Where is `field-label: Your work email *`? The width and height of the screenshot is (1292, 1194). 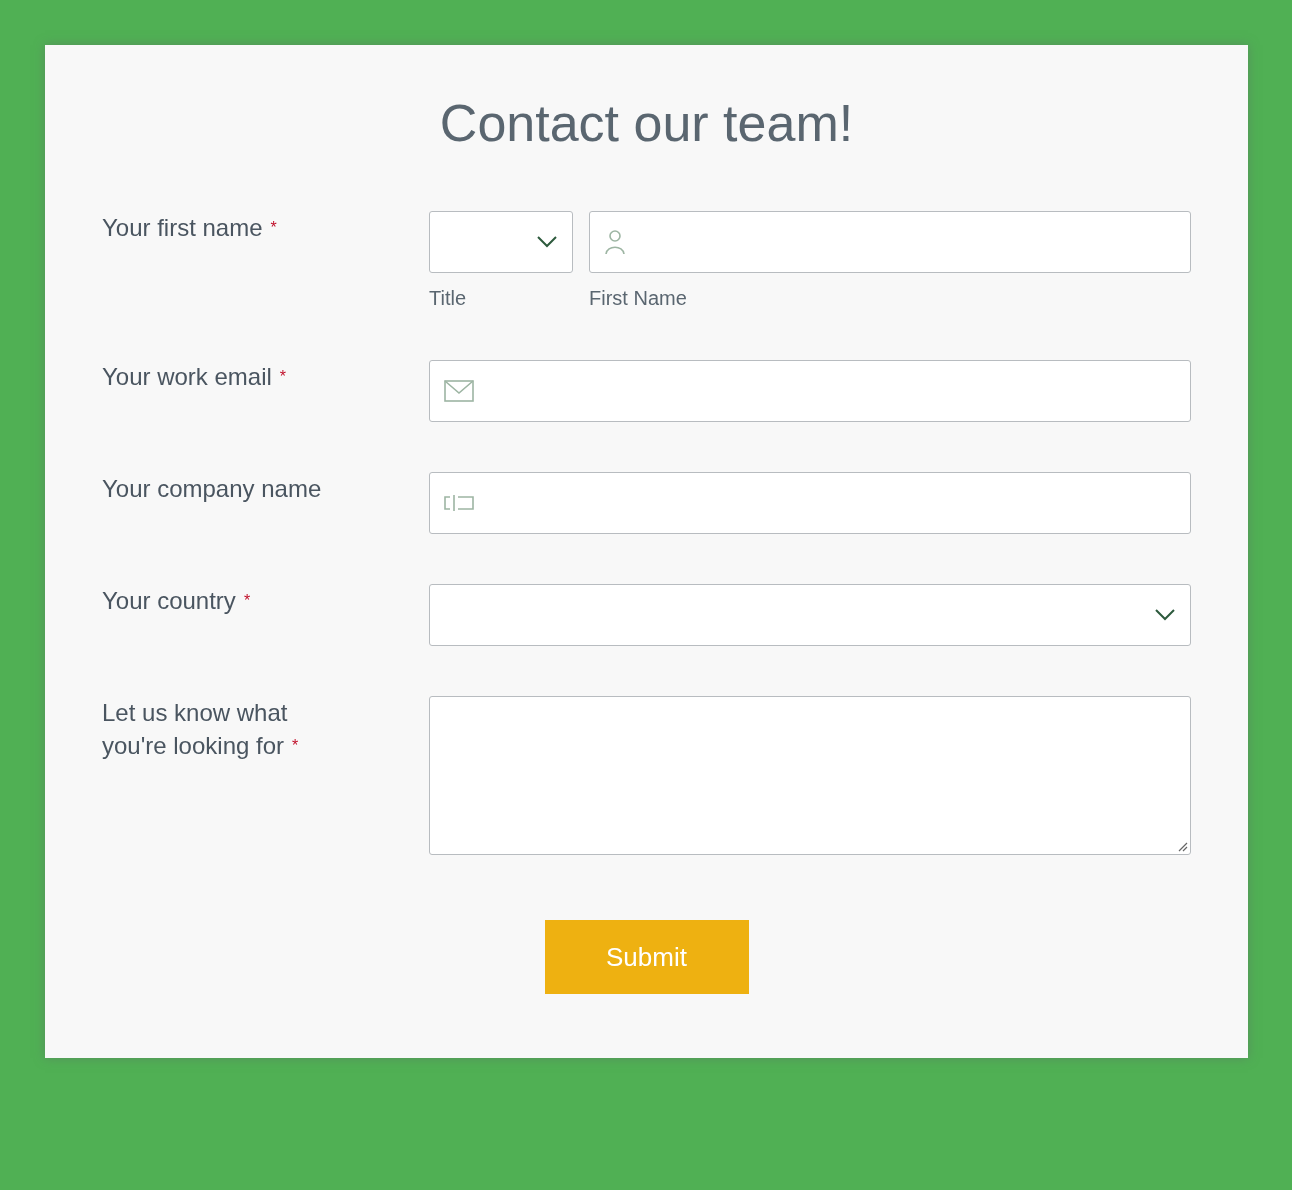
field-label: Your work email * is located at coordinates (195, 377).